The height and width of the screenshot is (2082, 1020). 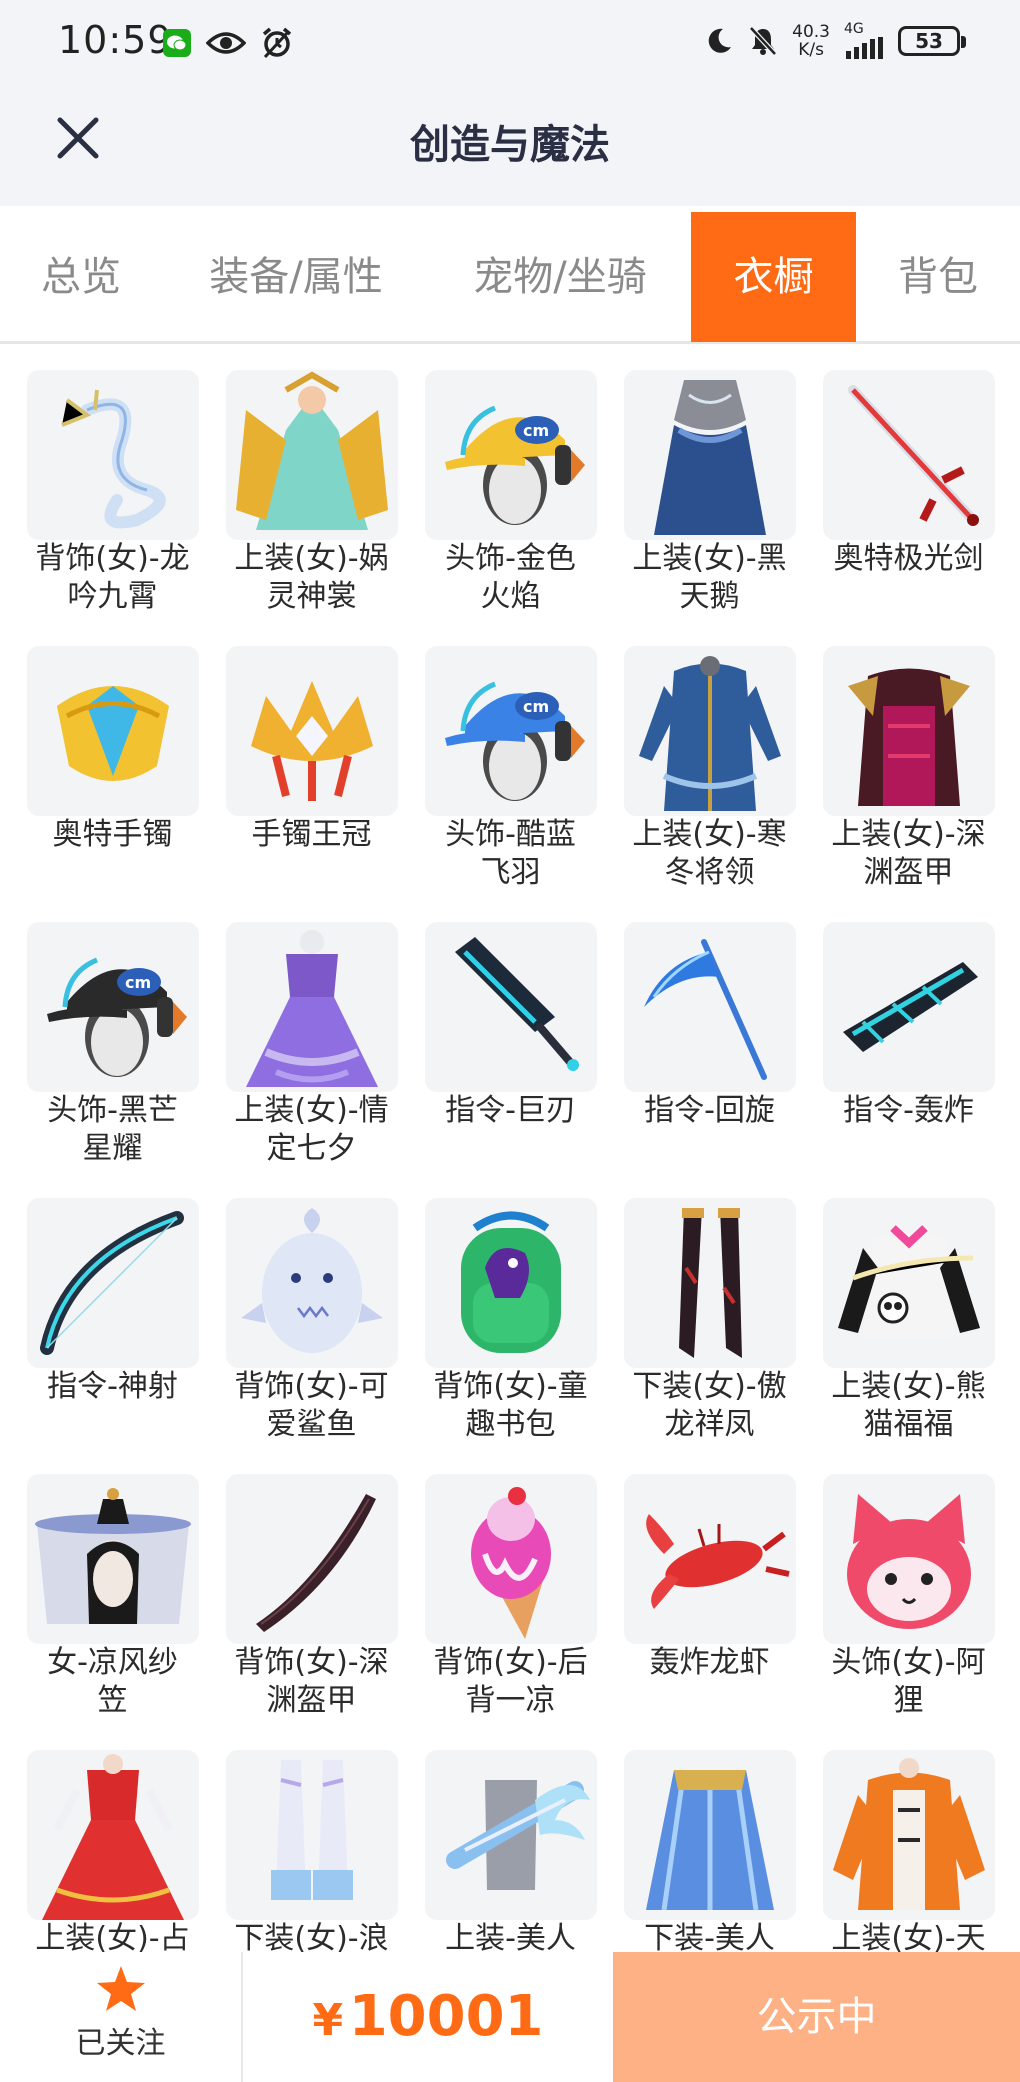 What do you see at coordinates (773, 277) in the screenshot?
I see `tab-wardrobe: 衣橱` at bounding box center [773, 277].